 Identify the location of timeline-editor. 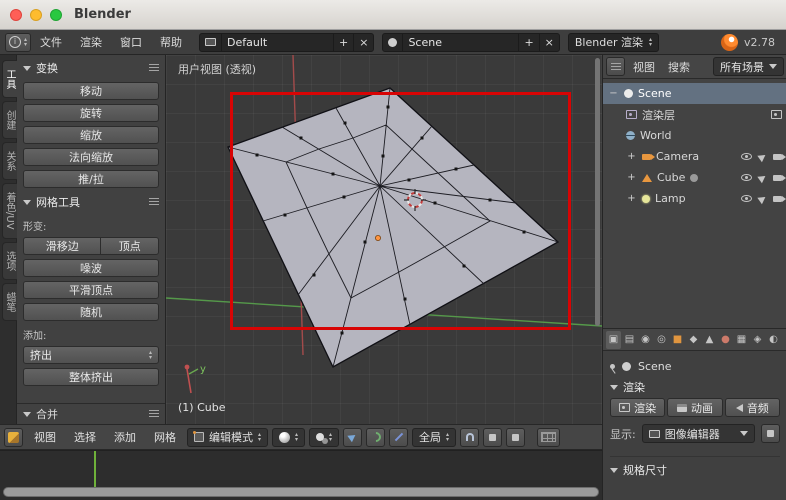
(301, 475).